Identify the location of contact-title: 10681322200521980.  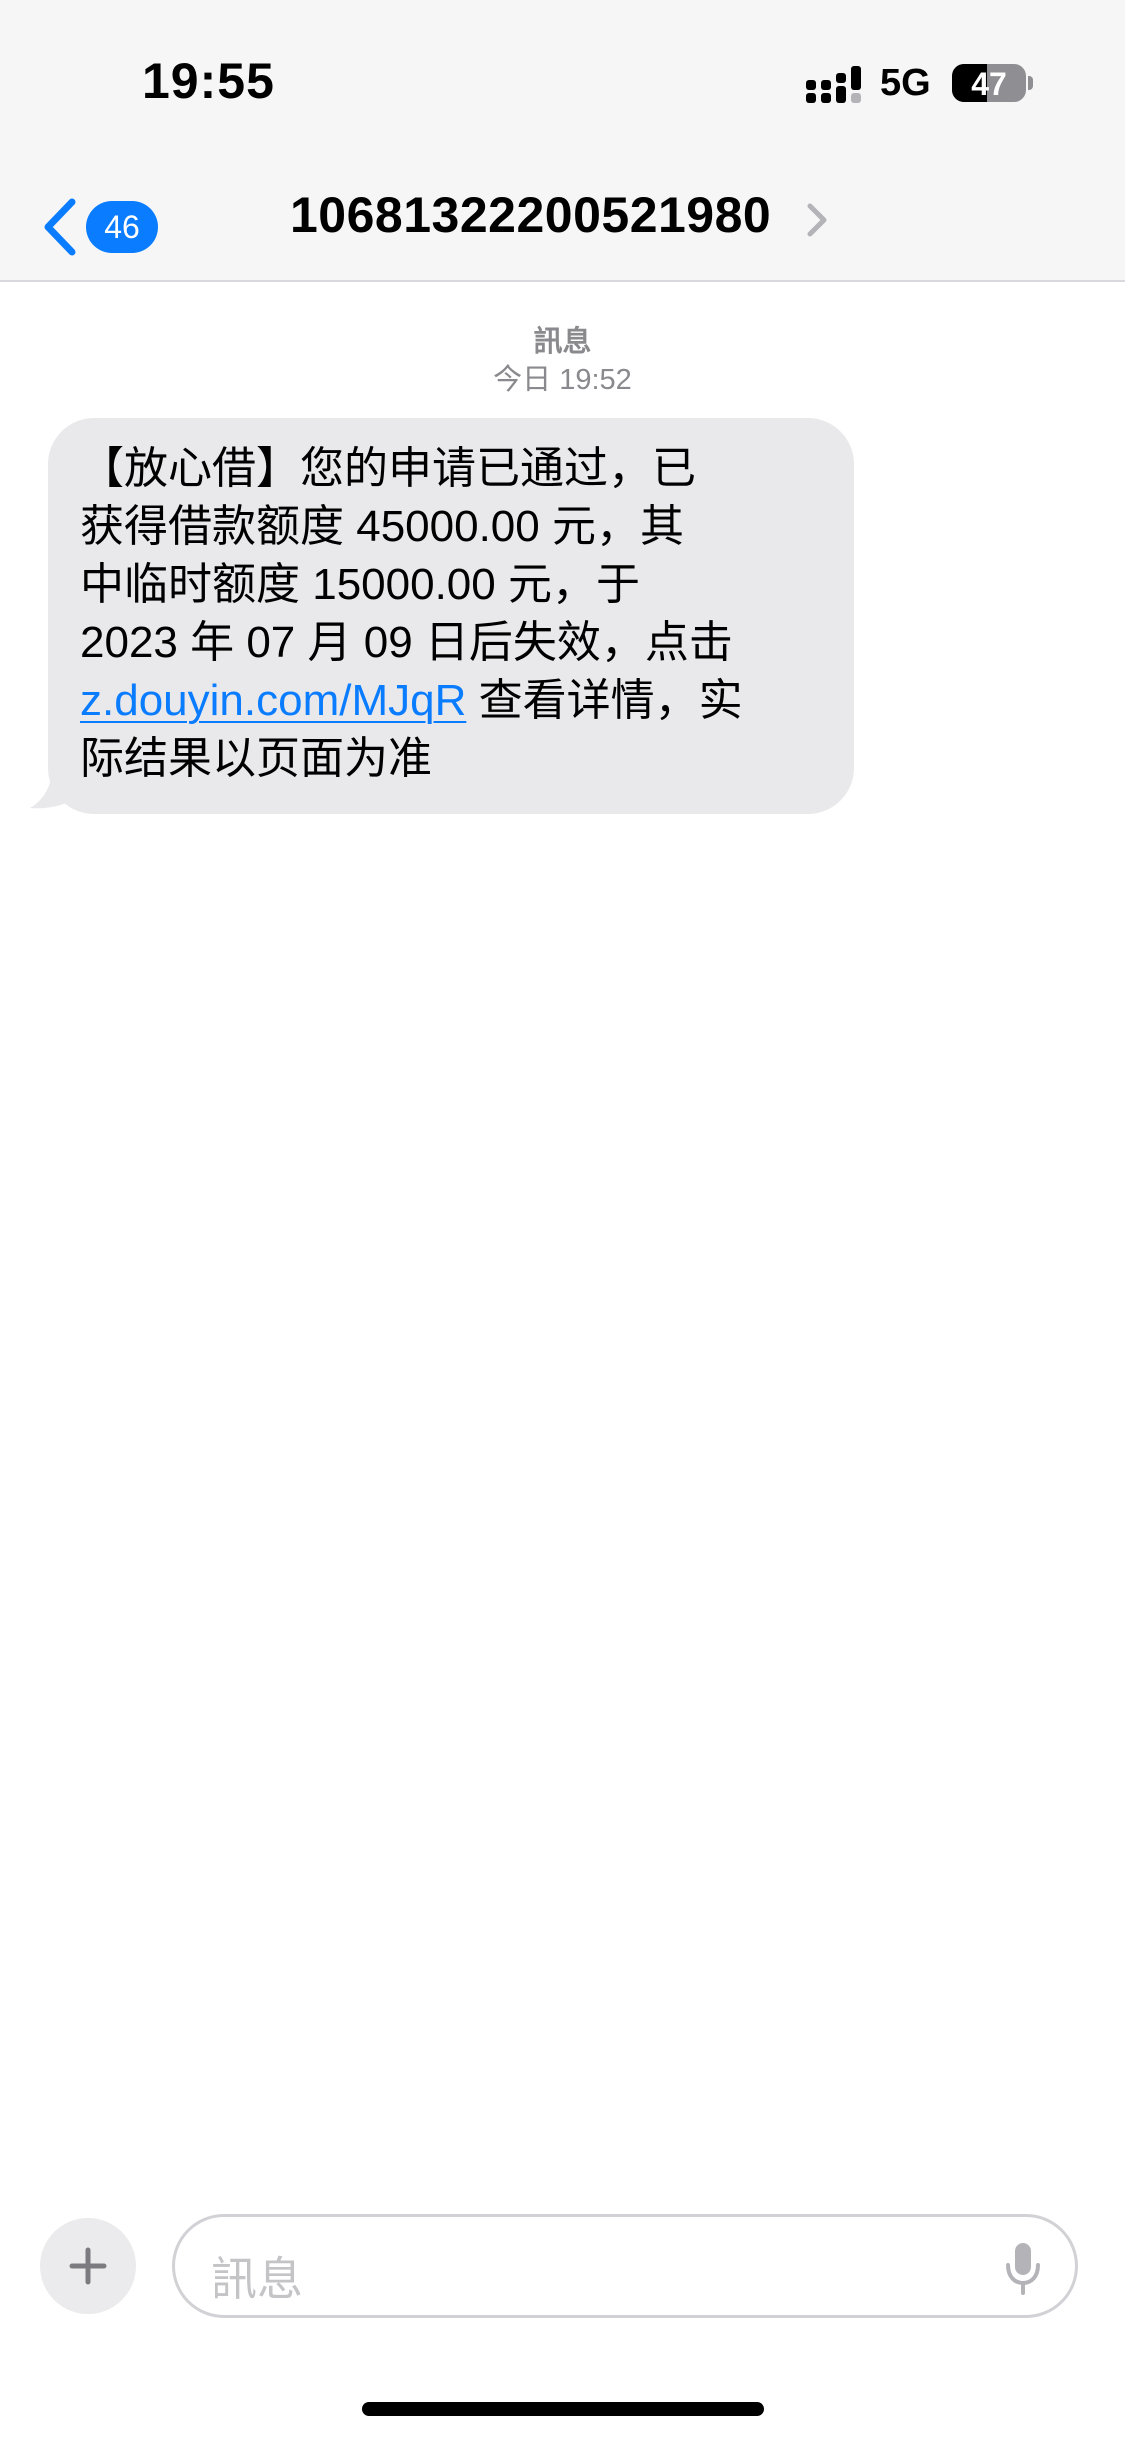
(530, 215).